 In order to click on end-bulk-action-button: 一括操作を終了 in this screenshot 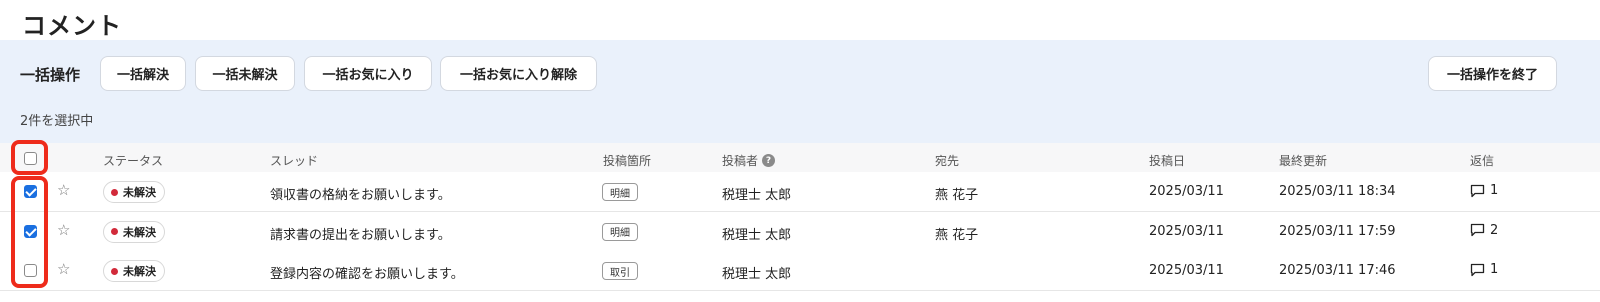, I will do `click(1492, 73)`.